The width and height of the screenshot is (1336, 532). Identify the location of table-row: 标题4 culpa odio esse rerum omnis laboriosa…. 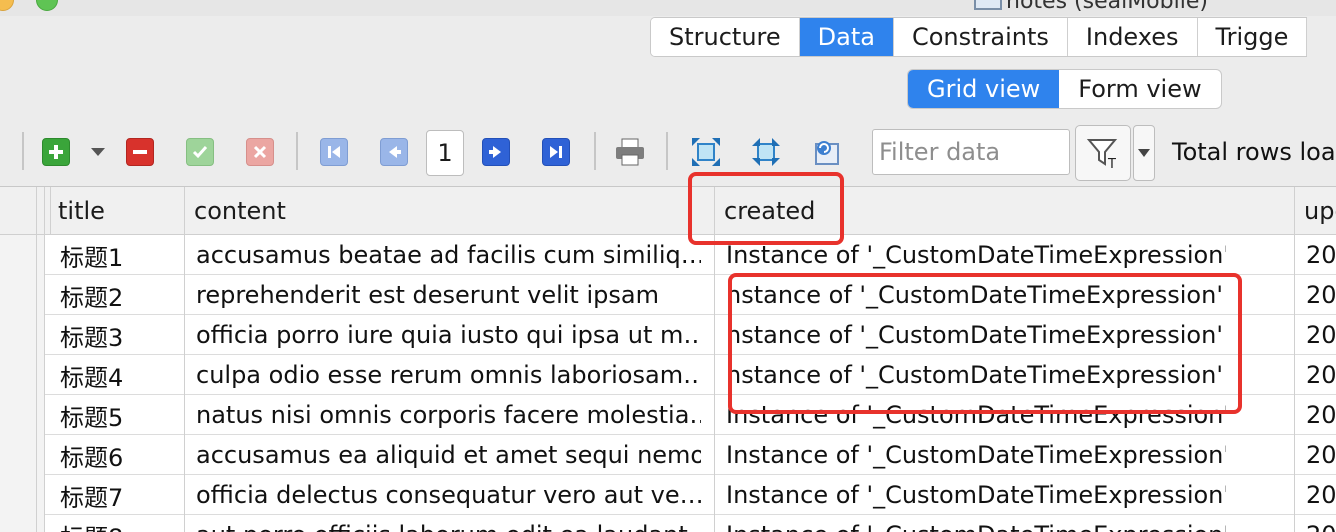
(668, 375).